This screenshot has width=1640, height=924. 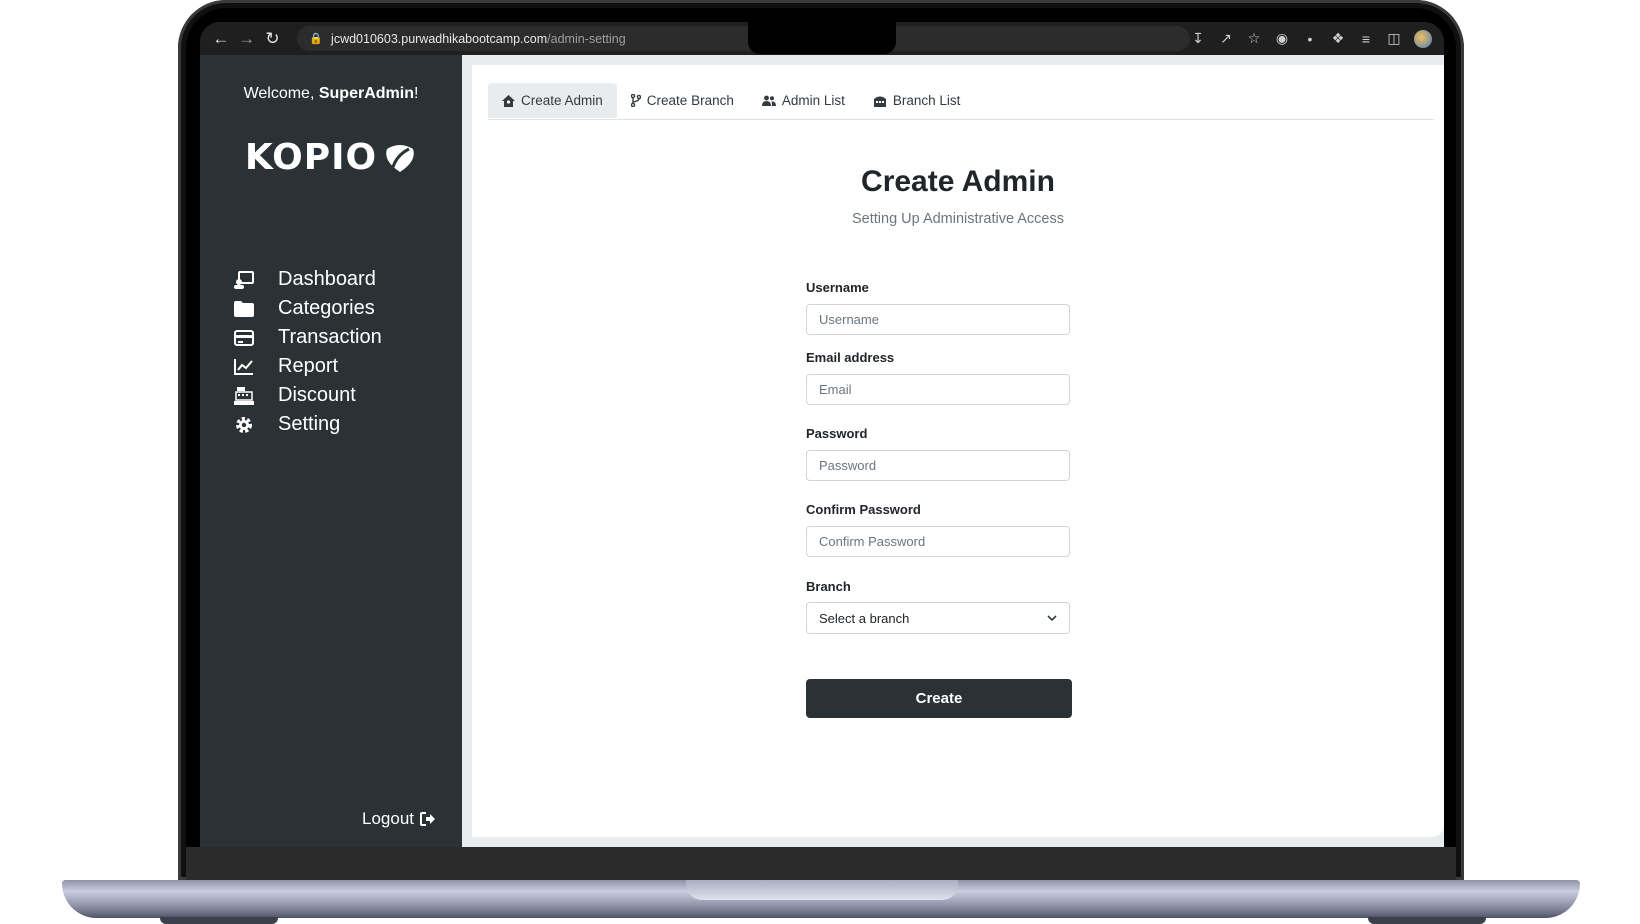 I want to click on tab-label: Create Admin, so click(x=562, y=100).